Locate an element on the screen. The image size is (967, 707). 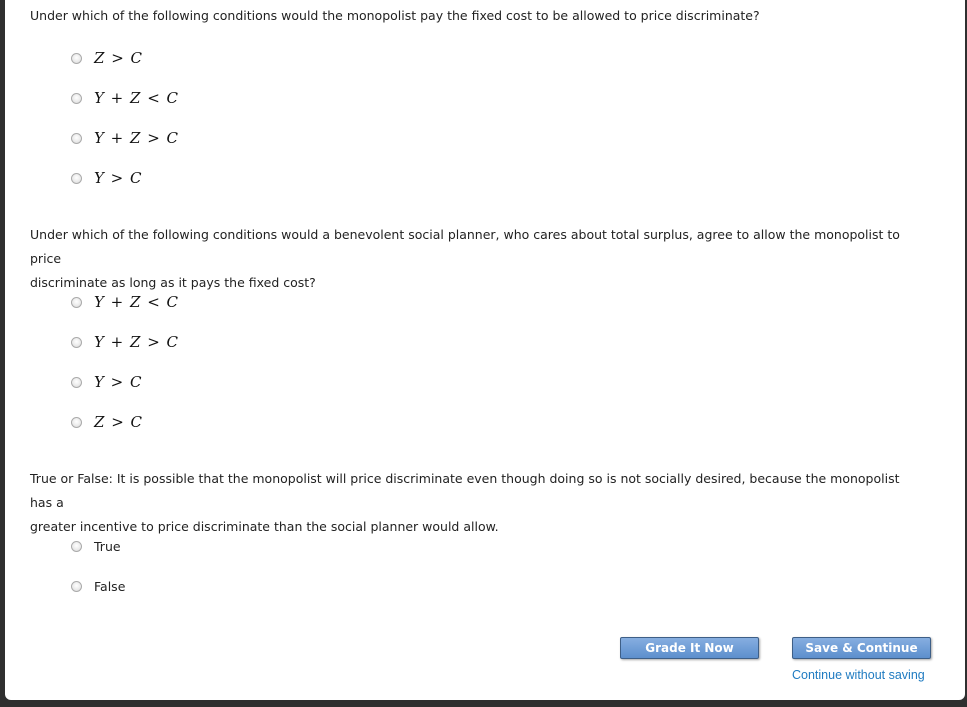
q3-option-false: False is located at coordinates (98, 586).